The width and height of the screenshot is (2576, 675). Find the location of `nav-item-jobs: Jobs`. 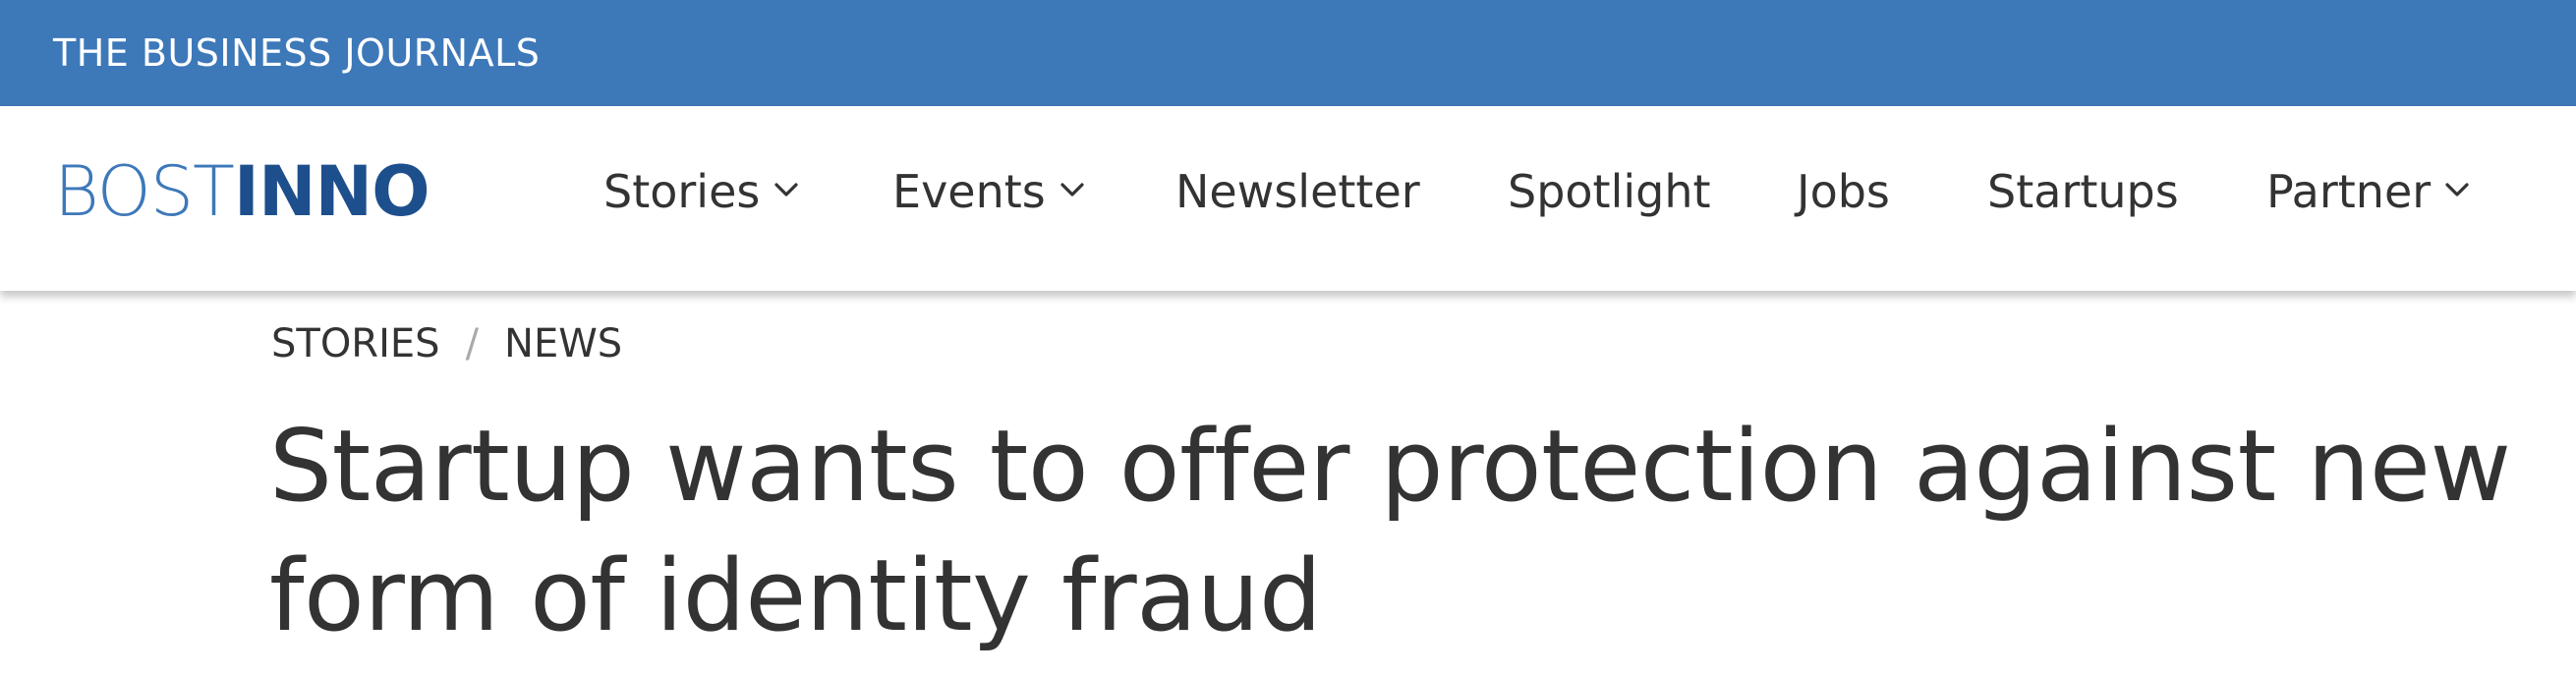

nav-item-jobs: Jobs is located at coordinates (1844, 191).